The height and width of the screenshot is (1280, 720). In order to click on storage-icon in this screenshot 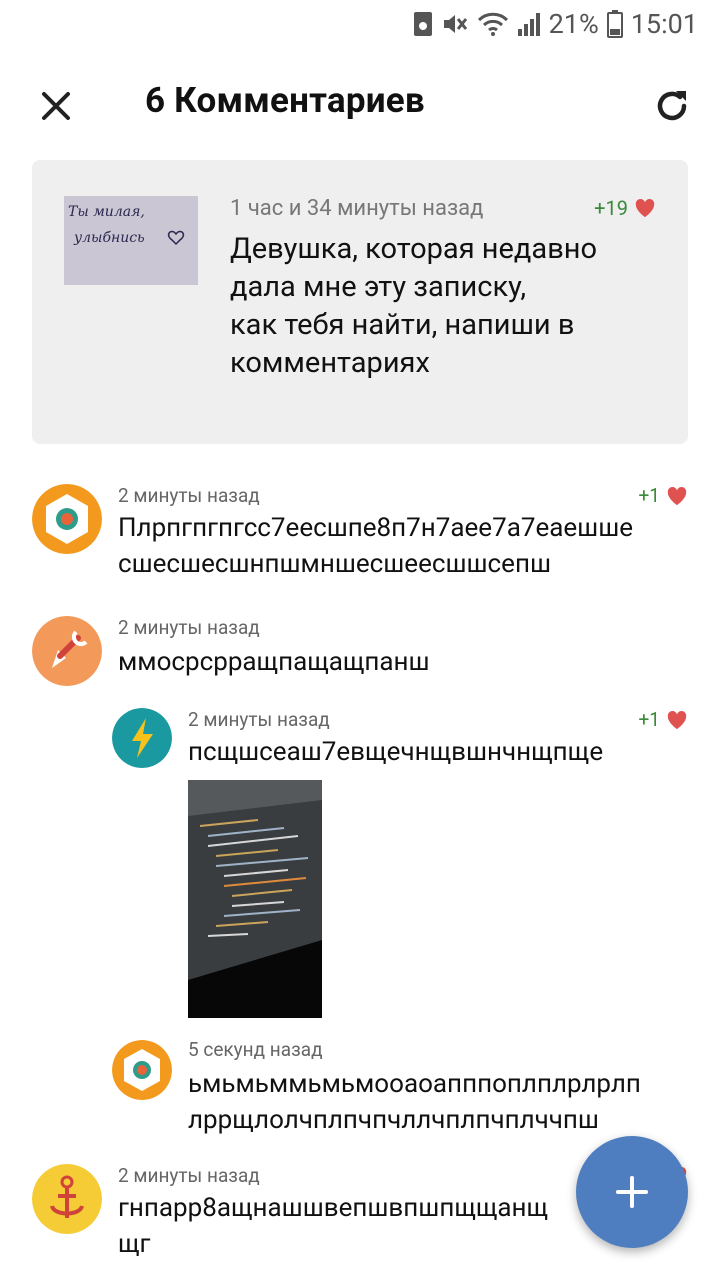, I will do `click(423, 24)`.